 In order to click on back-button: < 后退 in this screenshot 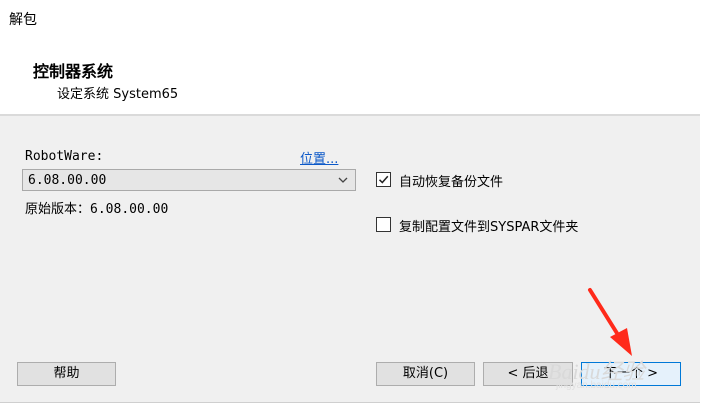, I will do `click(528, 374)`.